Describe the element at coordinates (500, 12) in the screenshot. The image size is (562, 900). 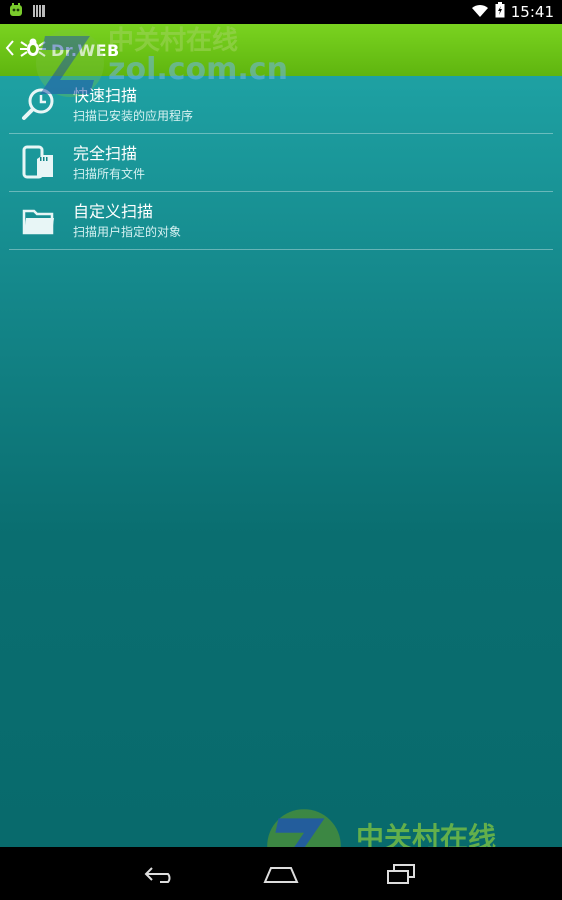
I see `battery-charging-icon` at that location.